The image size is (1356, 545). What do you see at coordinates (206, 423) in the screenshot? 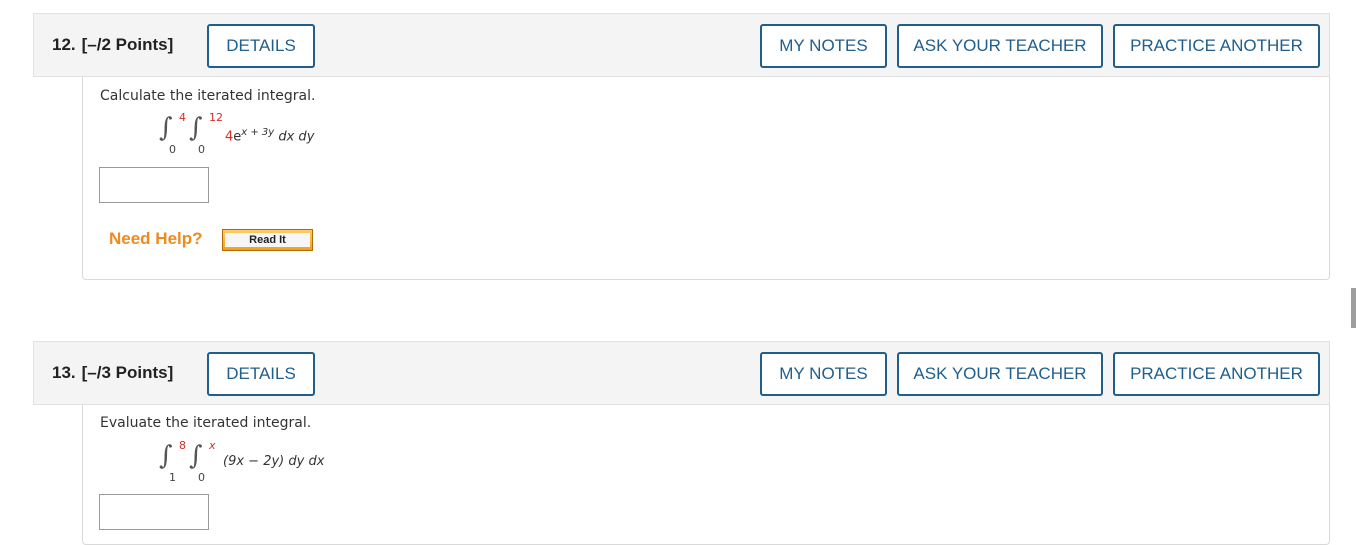
I see `question-prompt: Evaluate the iterated integral.` at bounding box center [206, 423].